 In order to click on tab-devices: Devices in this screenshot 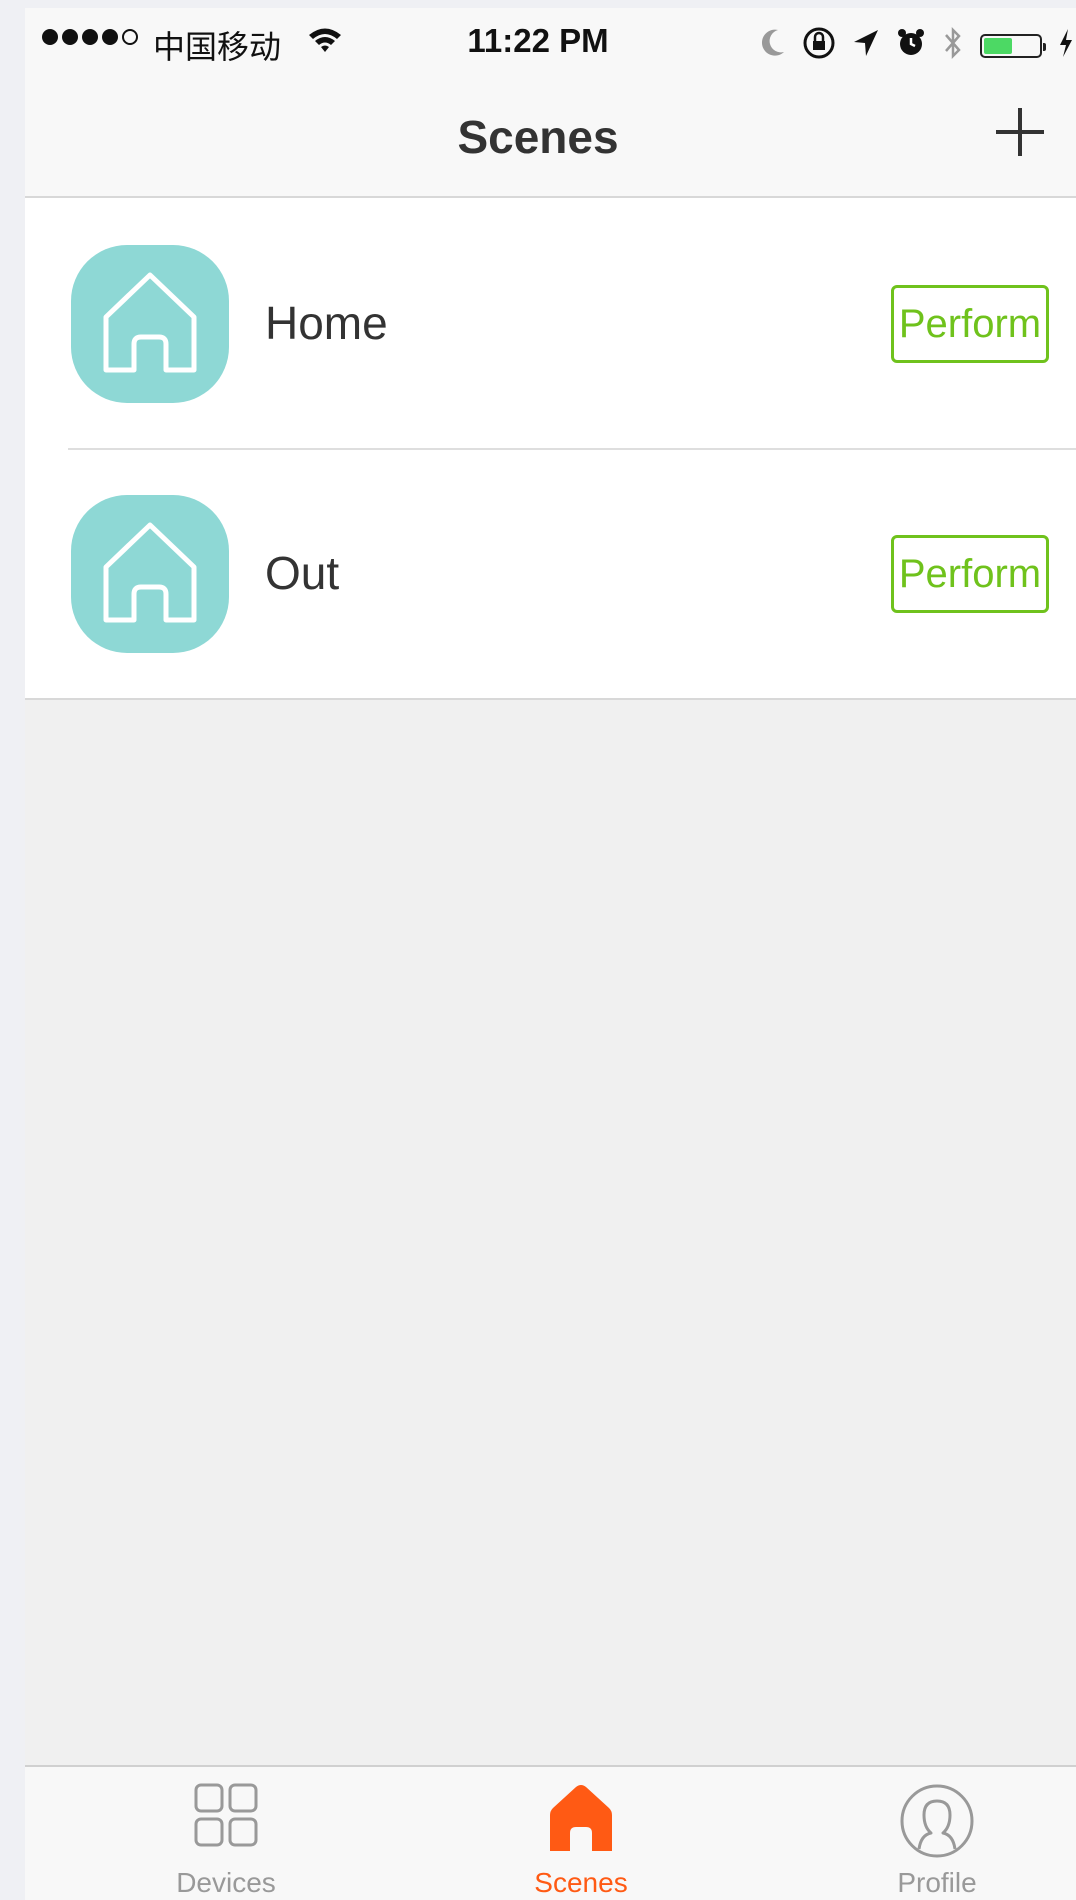, I will do `click(226, 1833)`.